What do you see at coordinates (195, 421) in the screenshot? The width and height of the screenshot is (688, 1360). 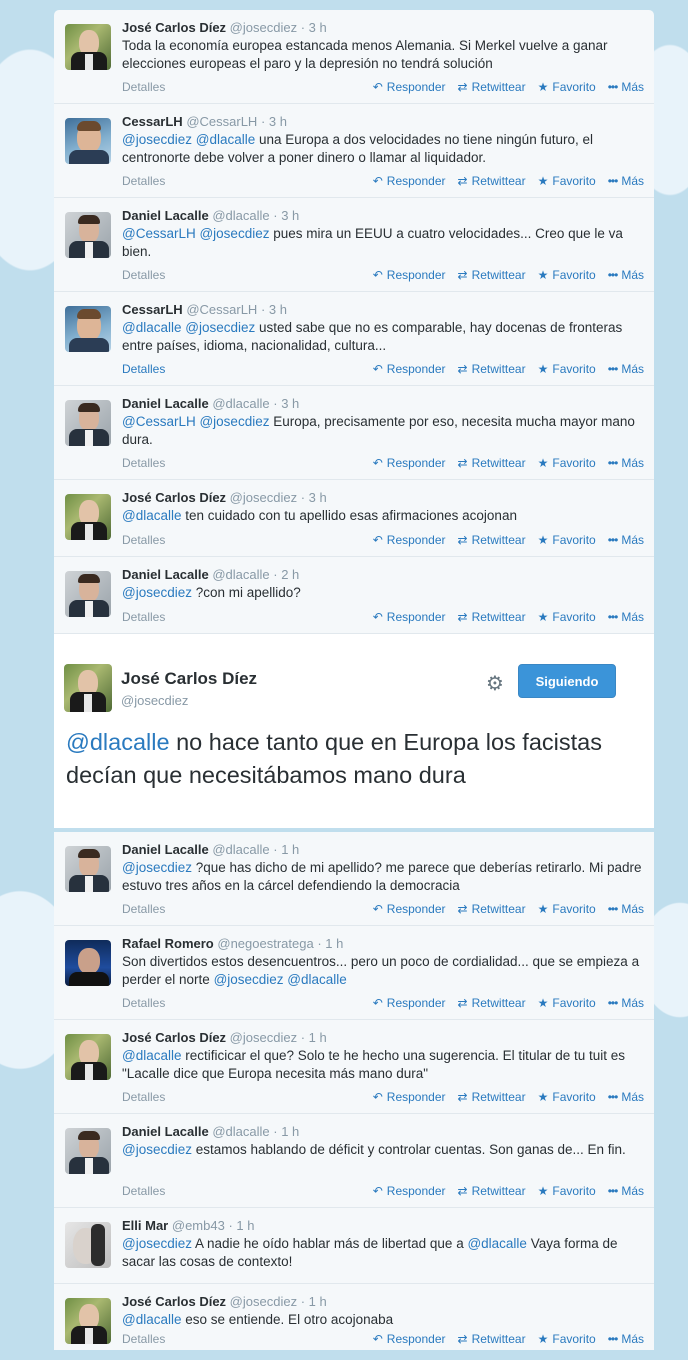 I see `tweet-mentions: @CessarLH @josecdiez` at bounding box center [195, 421].